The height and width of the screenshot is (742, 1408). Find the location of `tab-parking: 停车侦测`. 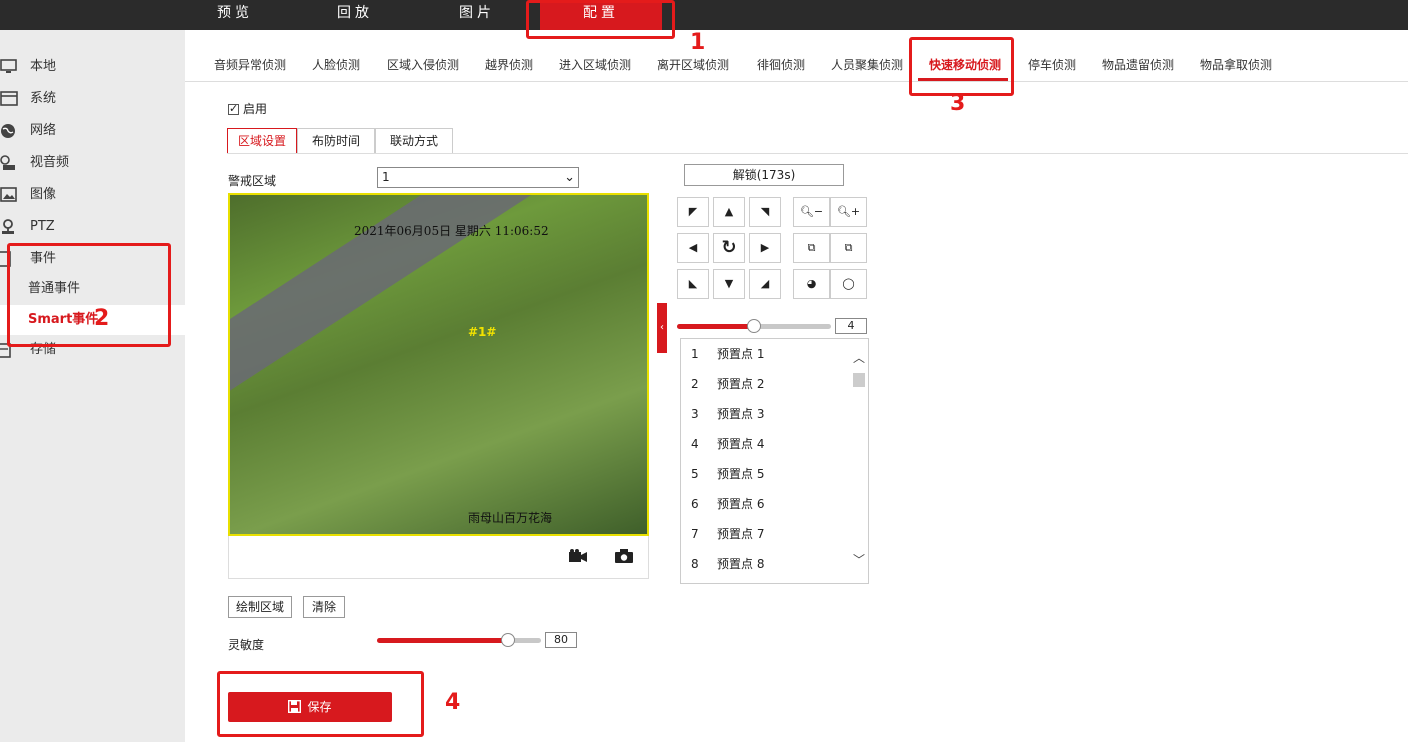

tab-parking: 停车侦测 is located at coordinates (1052, 64).